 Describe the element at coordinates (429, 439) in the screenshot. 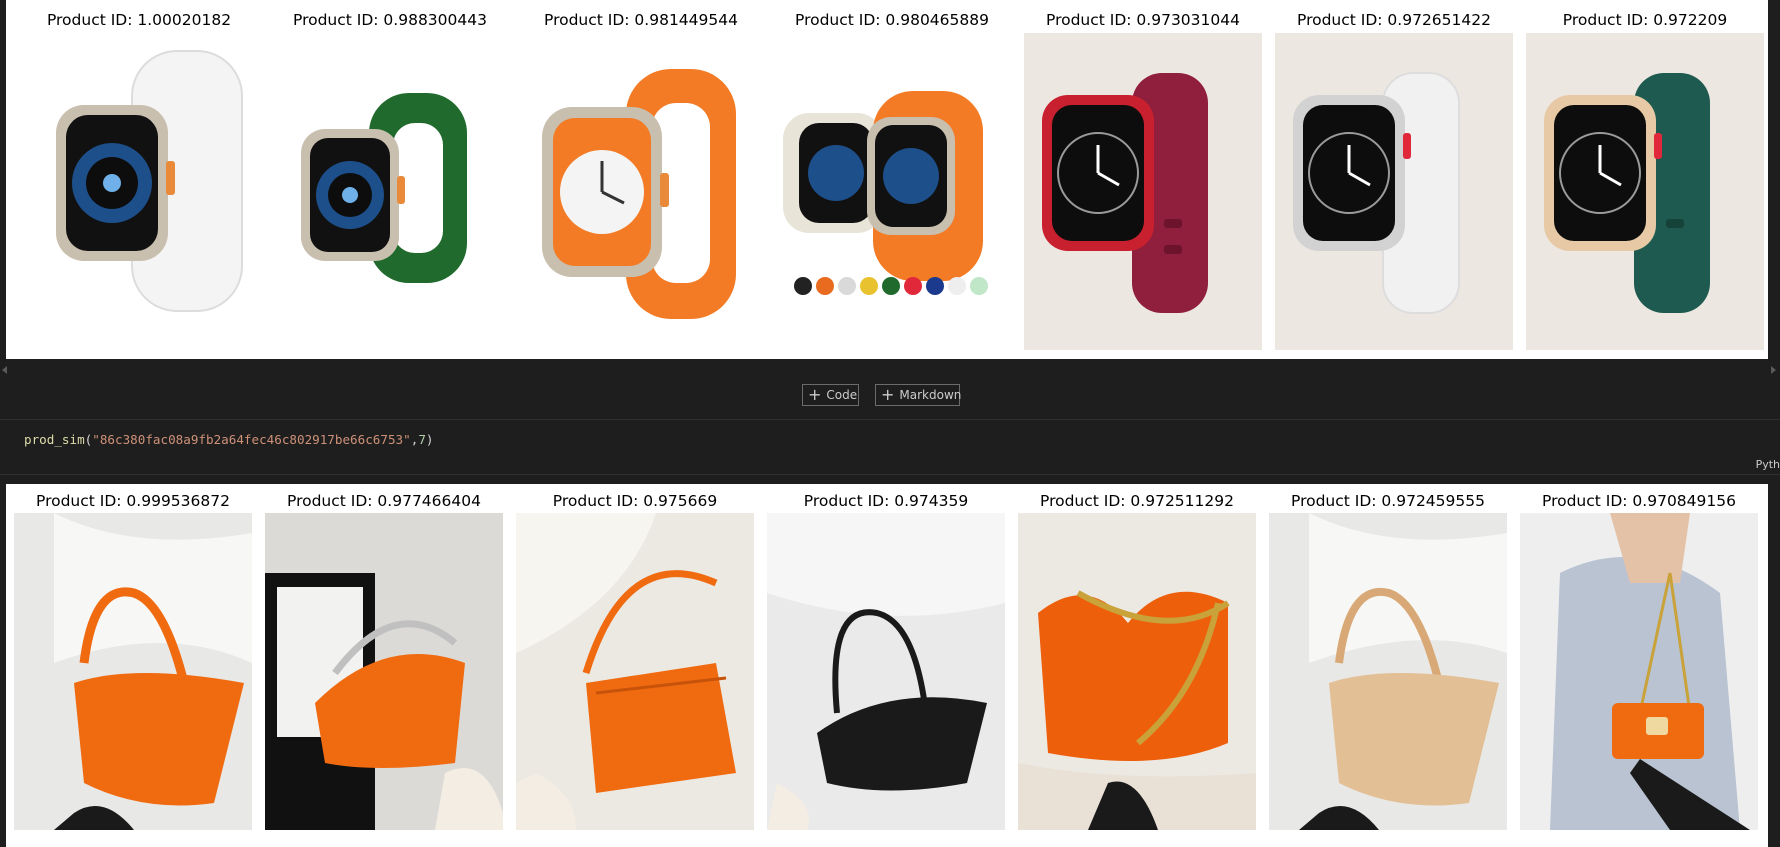

I see `code-close-paren: )` at that location.